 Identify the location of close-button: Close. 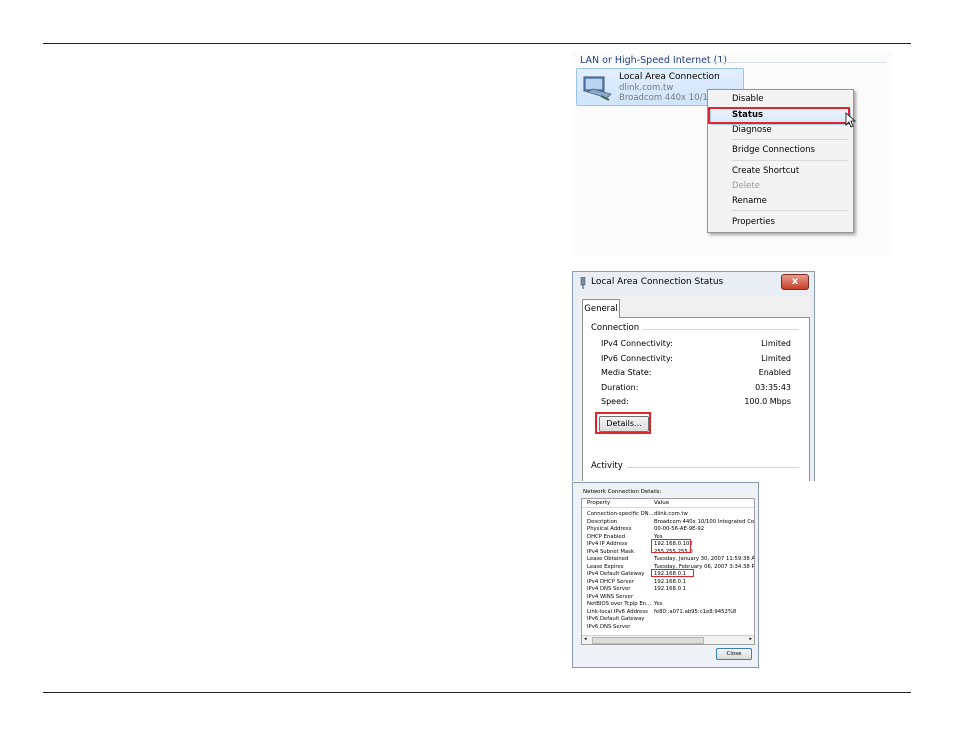
(734, 654).